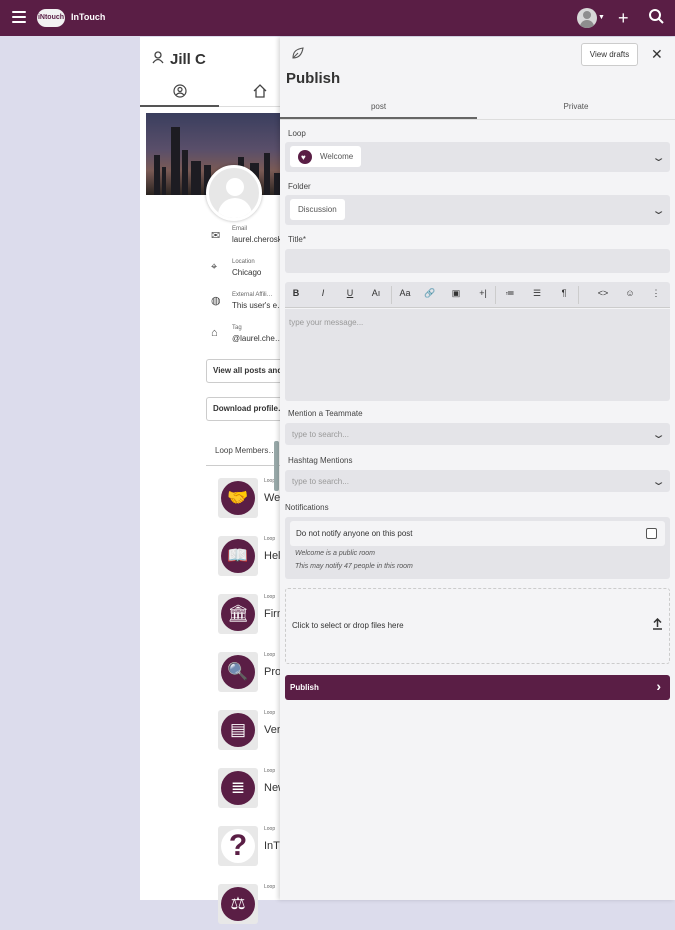 The image size is (675, 930). Describe the element at coordinates (477, 261) in the screenshot. I see `title-input` at that location.